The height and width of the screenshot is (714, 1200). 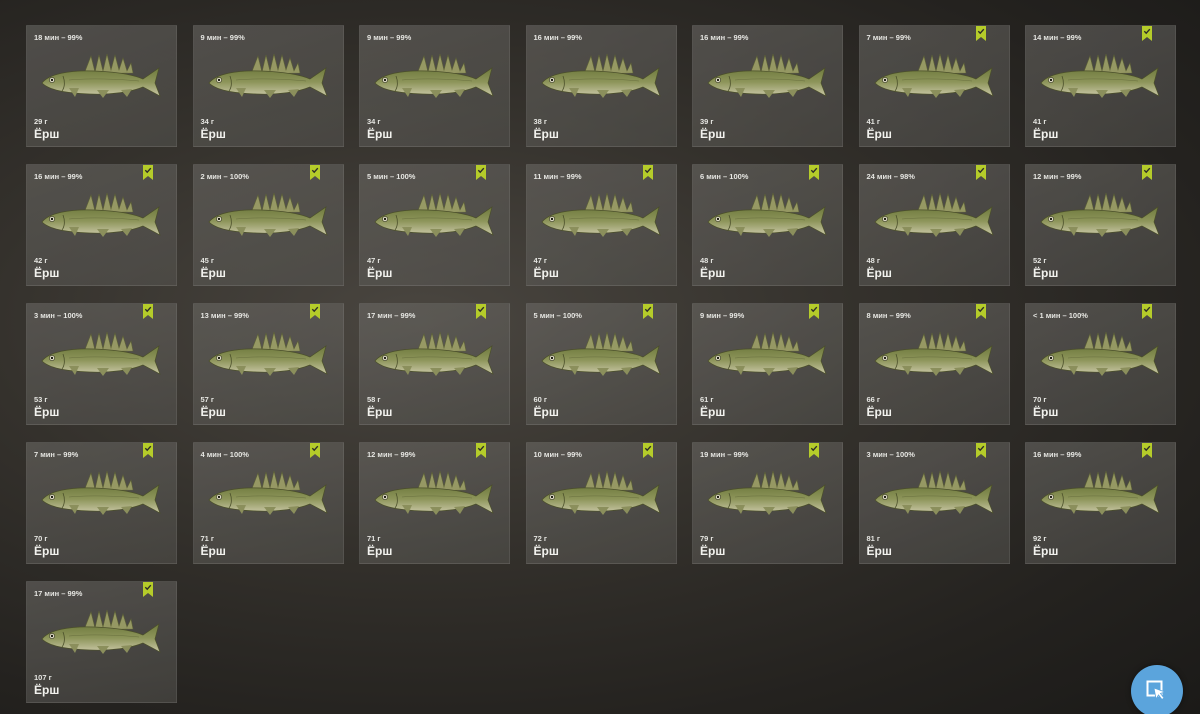 What do you see at coordinates (1100, 503) in the screenshot?
I see `catch-card: 16 мин – 99% 92 г Ёрш` at bounding box center [1100, 503].